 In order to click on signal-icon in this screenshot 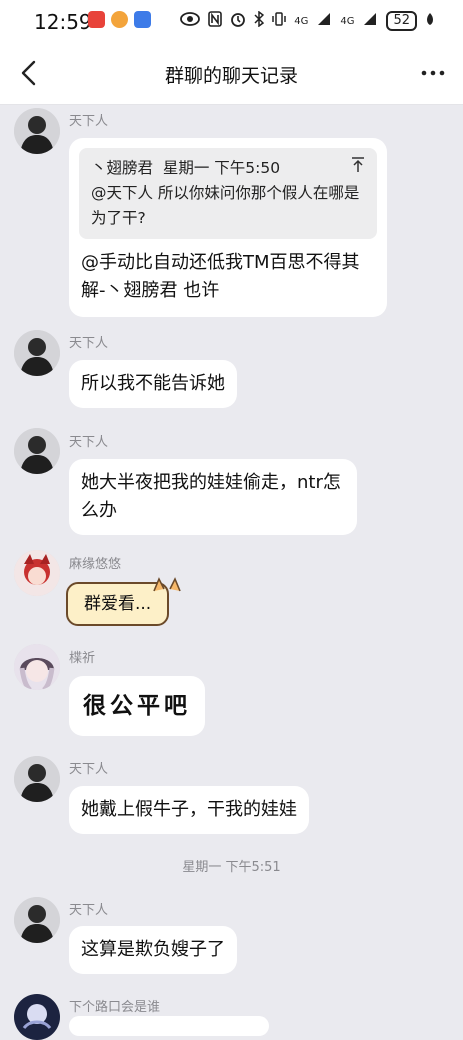, I will do `click(370, 21)`.